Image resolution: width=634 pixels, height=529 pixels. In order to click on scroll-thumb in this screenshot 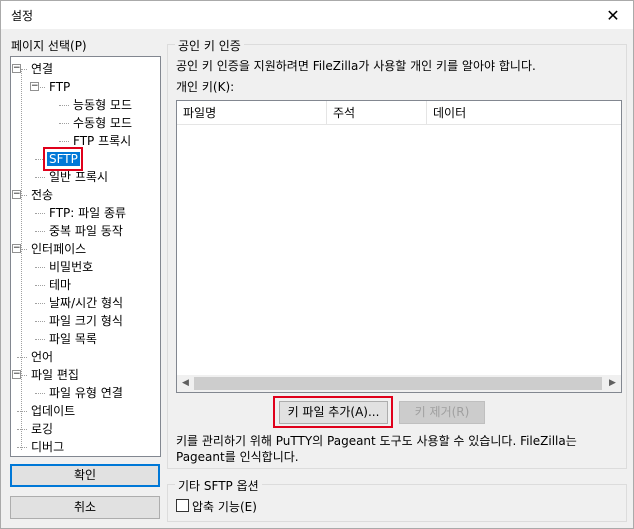, I will do `click(398, 383)`.